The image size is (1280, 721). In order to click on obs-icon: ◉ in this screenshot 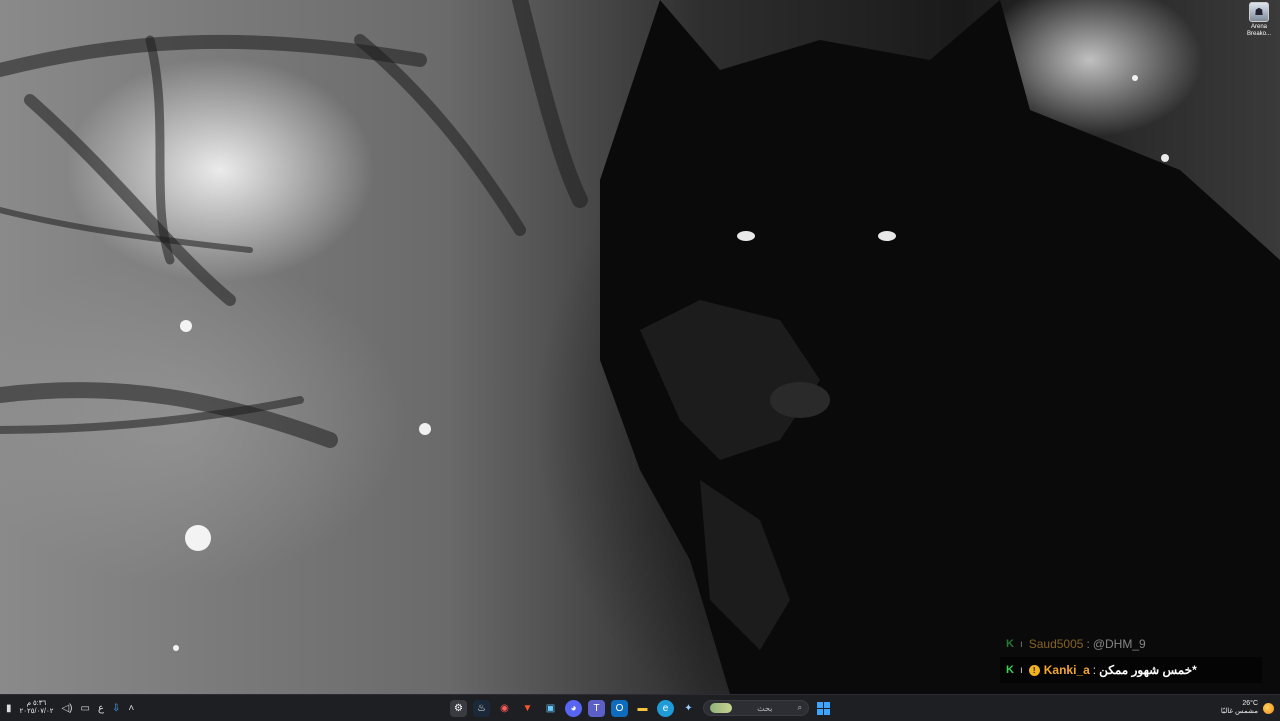, I will do `click(504, 708)`.